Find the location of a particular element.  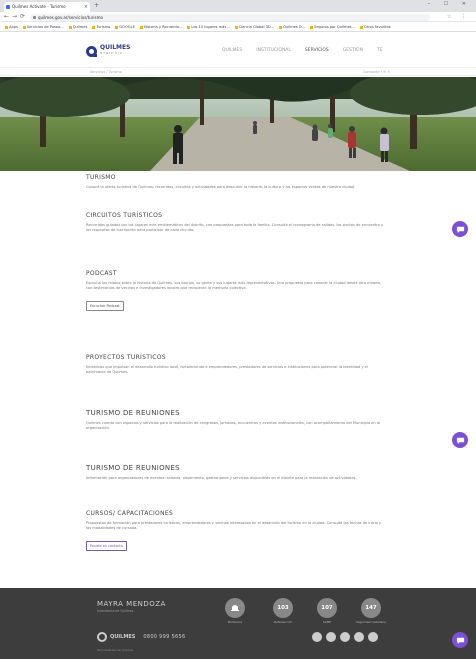

section-title: TURISMO is located at coordinates (101, 177).